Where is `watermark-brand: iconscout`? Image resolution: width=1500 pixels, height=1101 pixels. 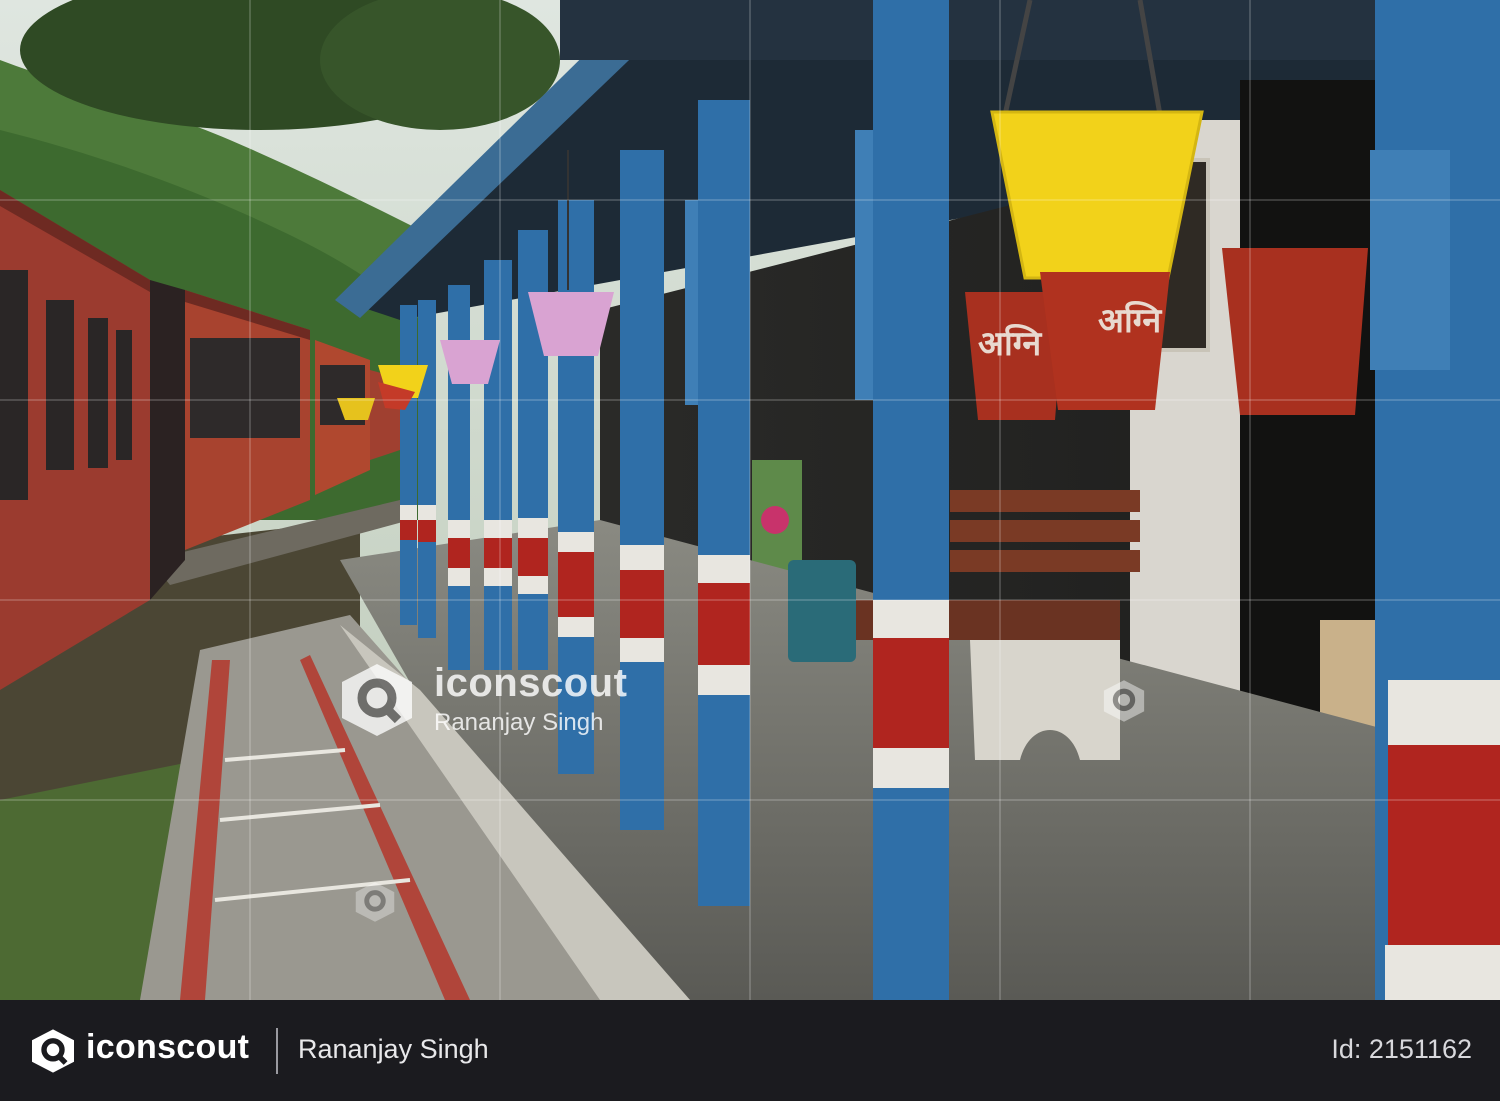
watermark-brand: iconscout is located at coordinates (531, 683).